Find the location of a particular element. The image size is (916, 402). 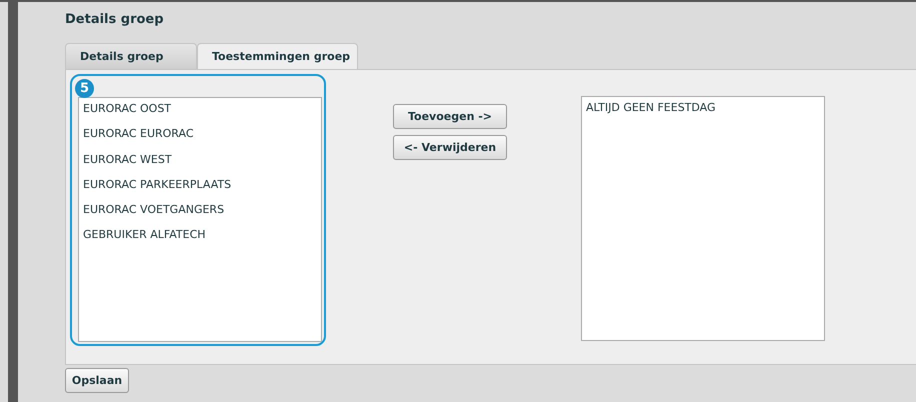

list-item: ALTIJD GEEN FEESTDAG is located at coordinates (705, 113).